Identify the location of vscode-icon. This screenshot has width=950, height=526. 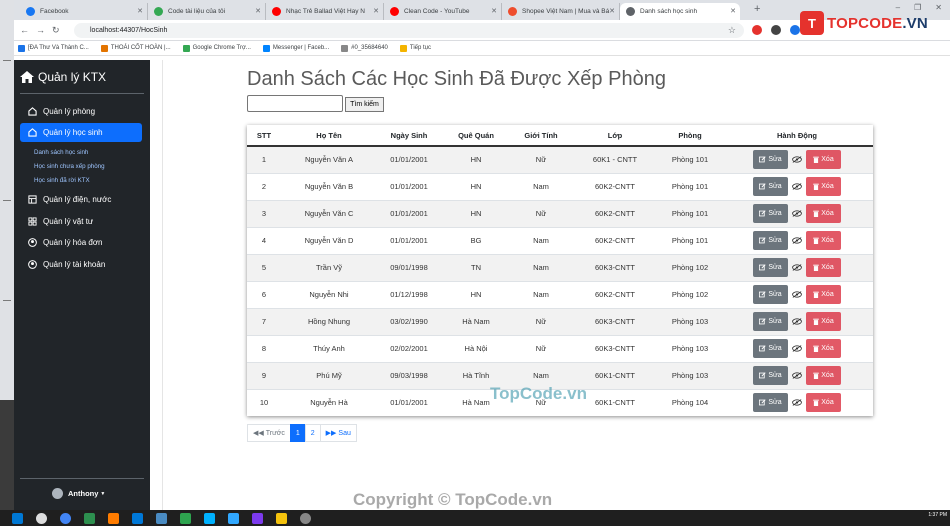
(137, 518).